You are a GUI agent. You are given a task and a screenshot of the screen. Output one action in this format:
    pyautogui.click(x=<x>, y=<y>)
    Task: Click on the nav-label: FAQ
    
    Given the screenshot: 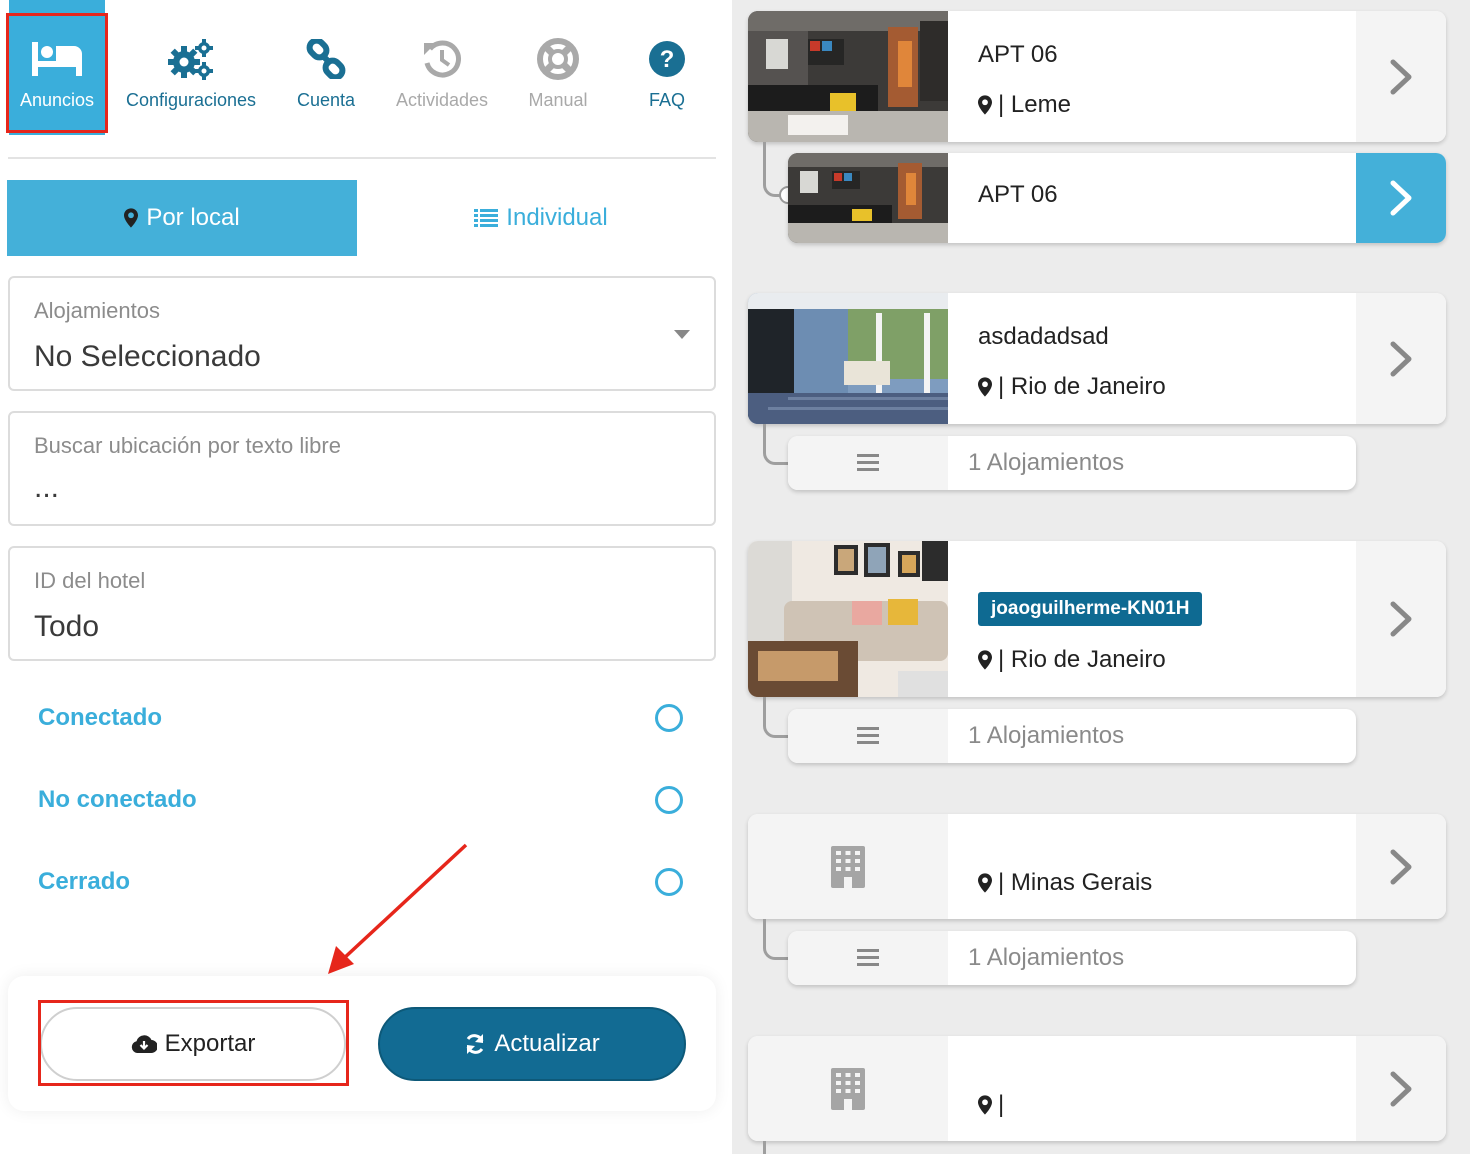 What is the action you would take?
    pyautogui.click(x=666, y=100)
    